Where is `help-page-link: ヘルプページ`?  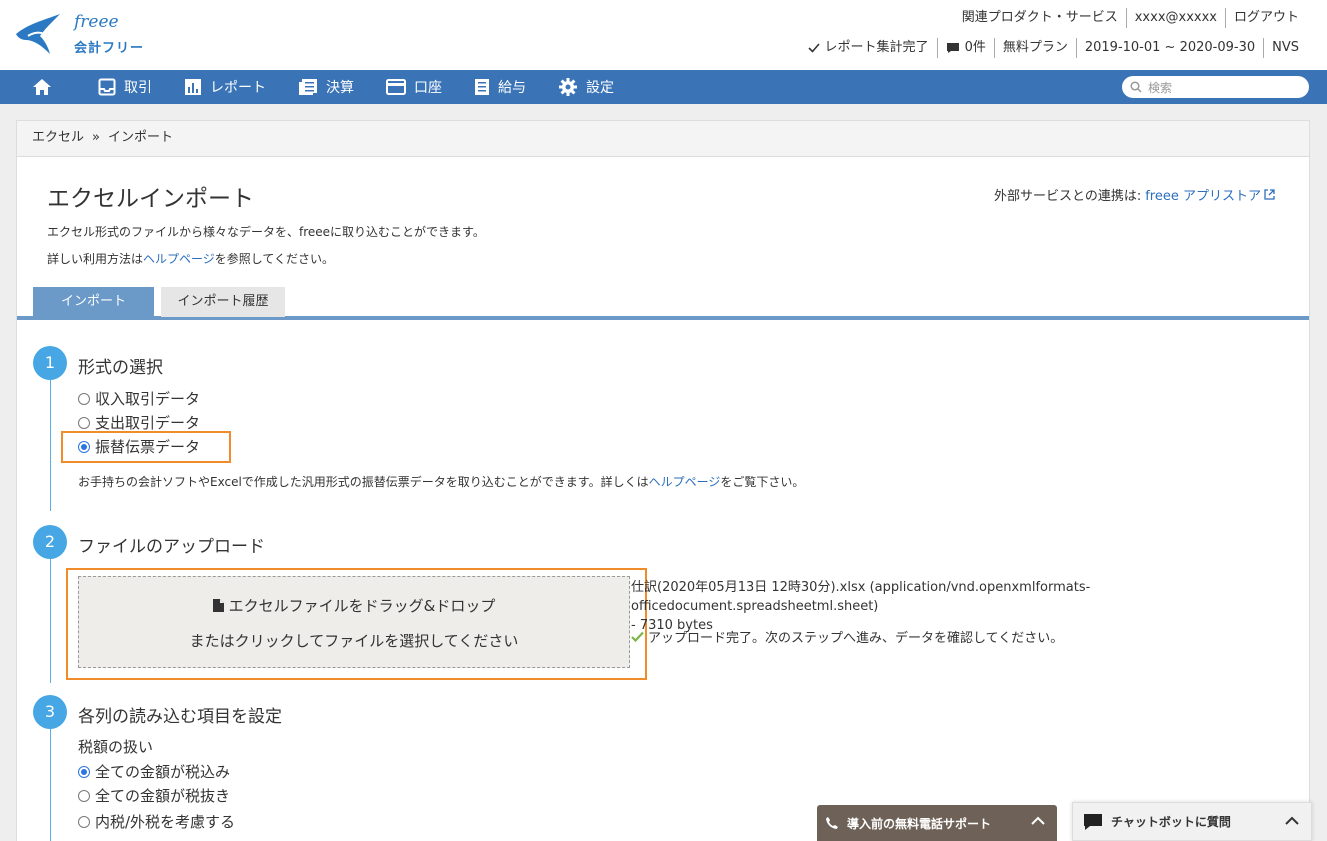
help-page-link: ヘルプページ is located at coordinates (179, 259).